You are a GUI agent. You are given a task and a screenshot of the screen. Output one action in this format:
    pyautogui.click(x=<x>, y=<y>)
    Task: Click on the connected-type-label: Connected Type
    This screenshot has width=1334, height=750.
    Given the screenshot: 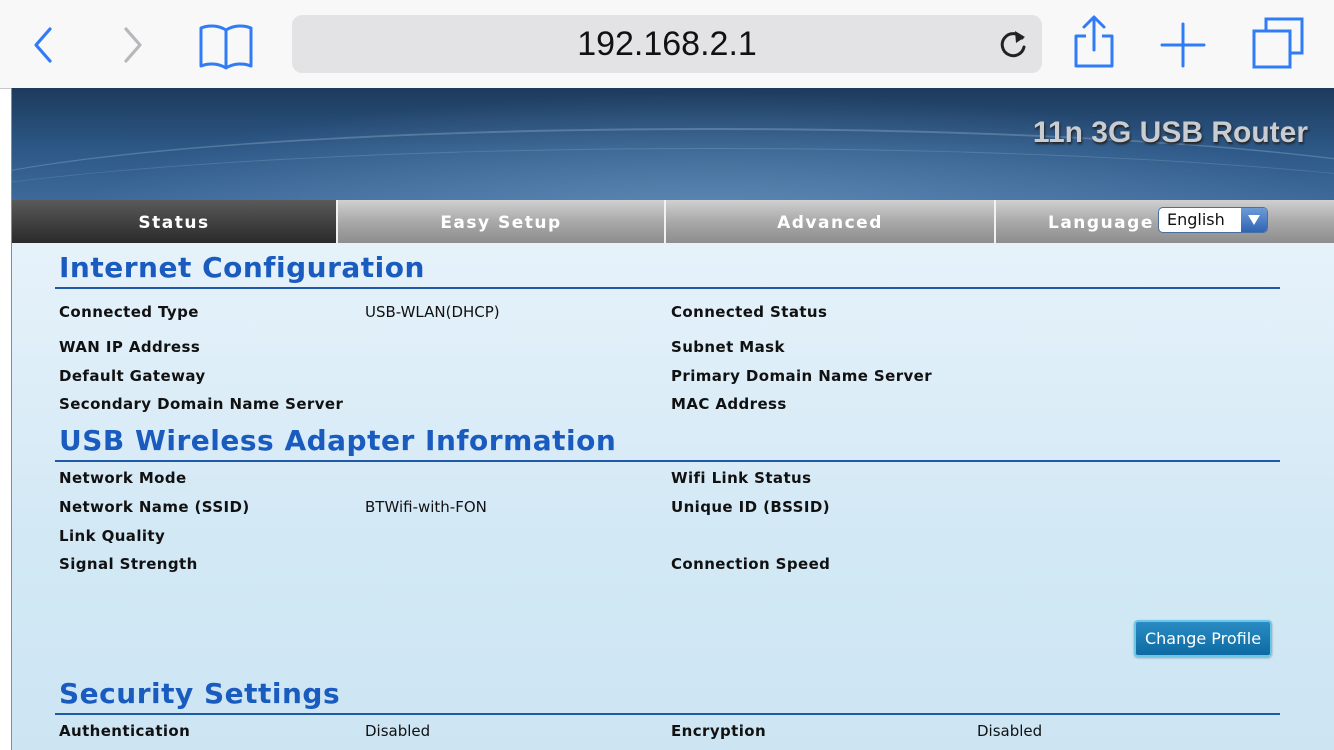 What is the action you would take?
    pyautogui.click(x=129, y=312)
    